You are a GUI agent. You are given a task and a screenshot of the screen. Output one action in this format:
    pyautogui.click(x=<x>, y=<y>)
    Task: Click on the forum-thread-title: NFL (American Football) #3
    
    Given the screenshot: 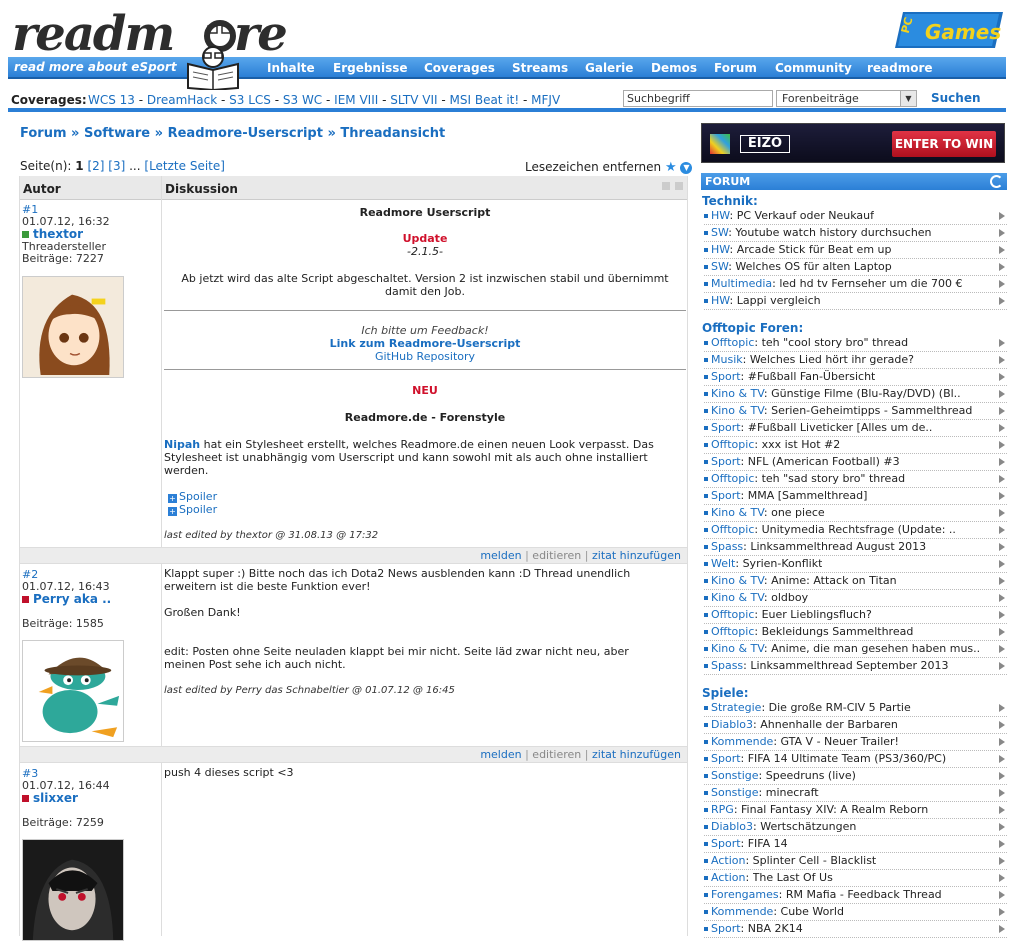 What is the action you would take?
    pyautogui.click(x=824, y=462)
    